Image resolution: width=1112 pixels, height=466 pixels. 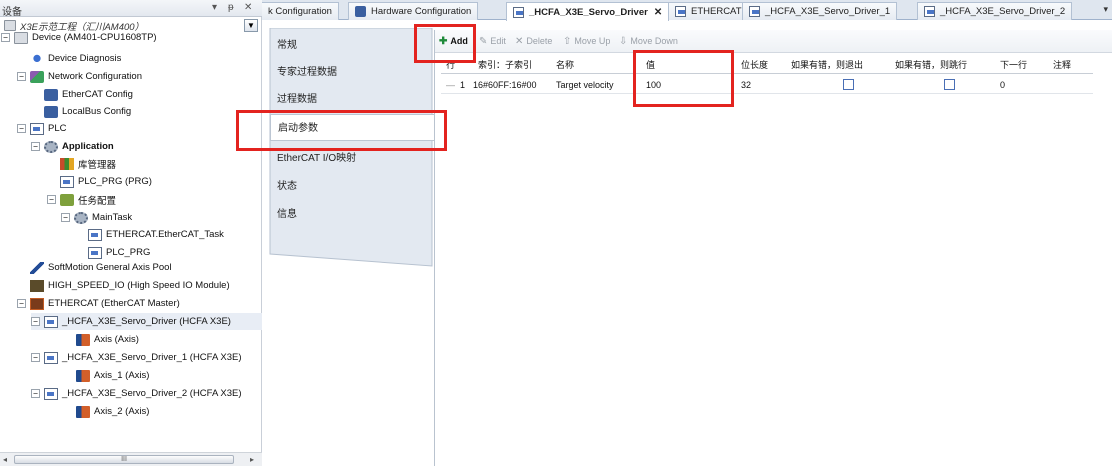 What do you see at coordinates (5, 459) in the screenshot?
I see `scroll-left-icon: ◂` at bounding box center [5, 459].